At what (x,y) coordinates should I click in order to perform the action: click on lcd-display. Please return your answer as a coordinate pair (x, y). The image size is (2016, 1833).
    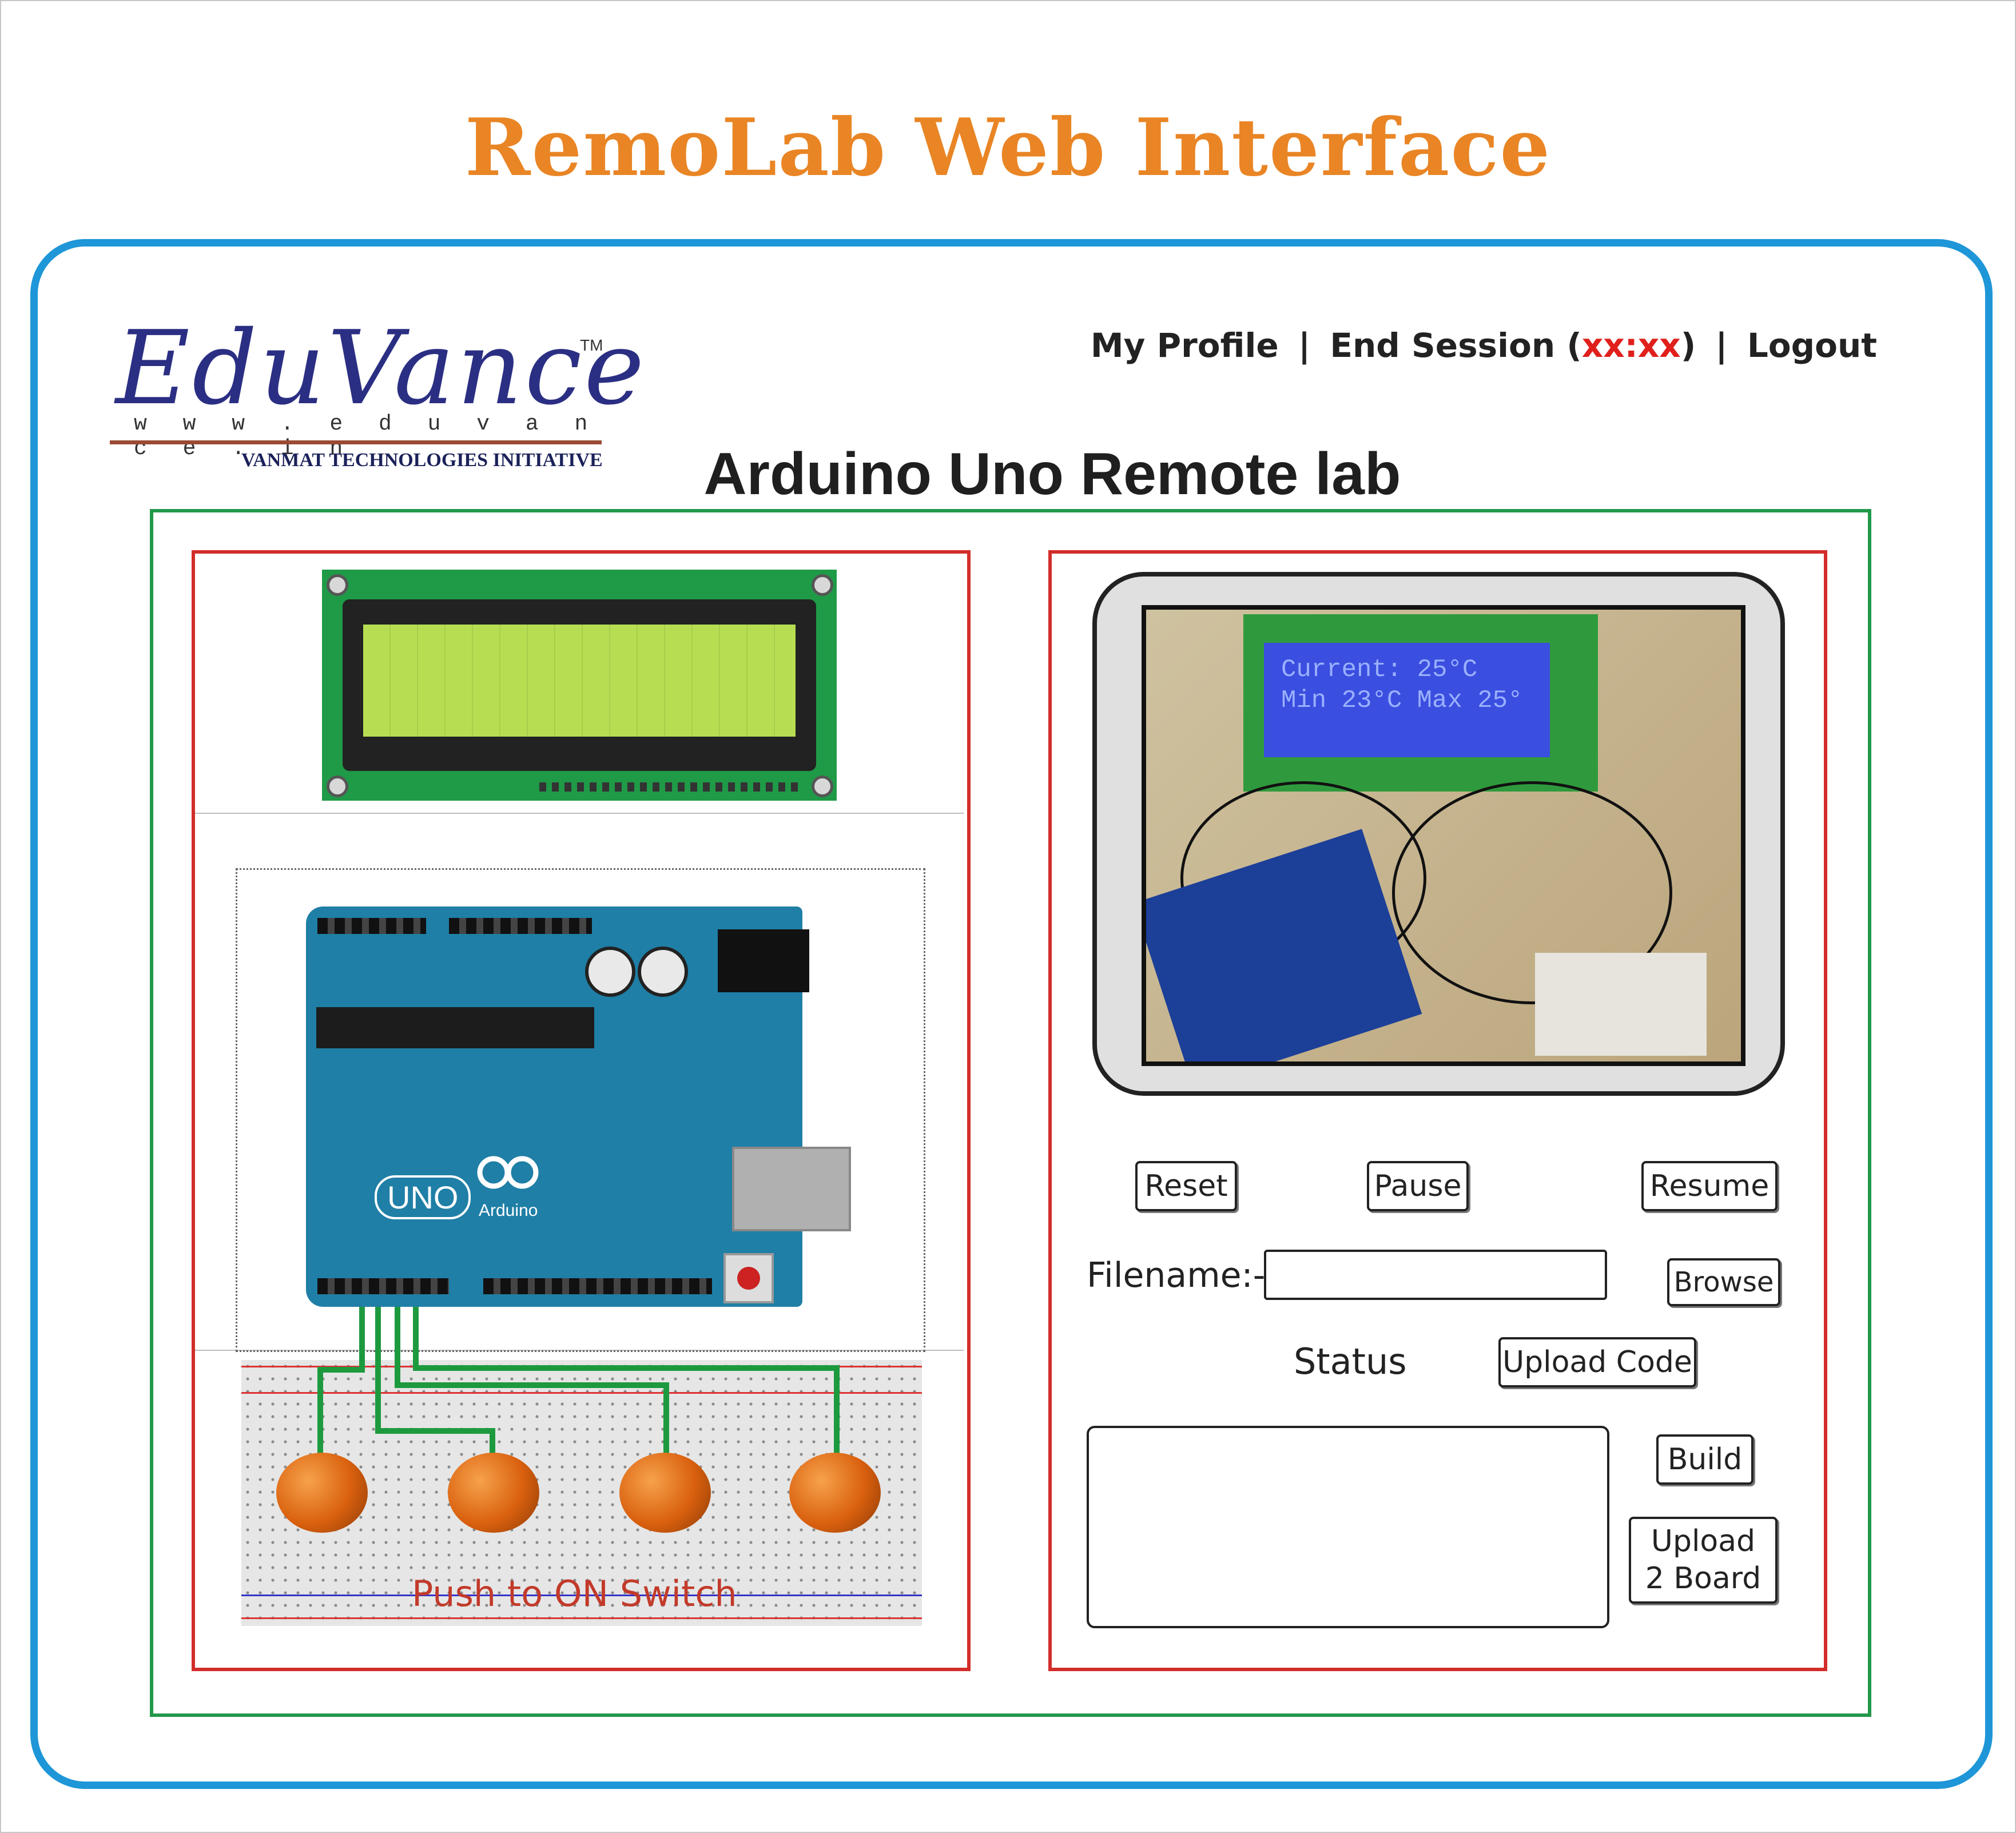
    Looking at the image, I should click on (579, 686).